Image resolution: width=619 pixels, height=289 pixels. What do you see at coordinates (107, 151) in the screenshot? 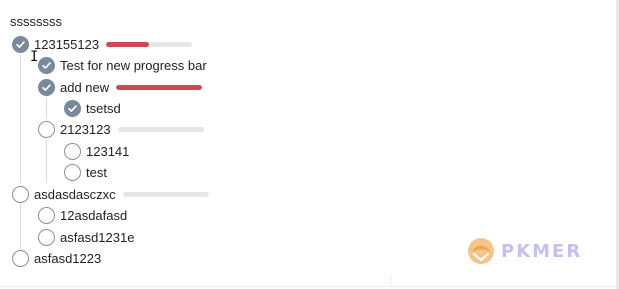
I see `task-label: 123141` at bounding box center [107, 151].